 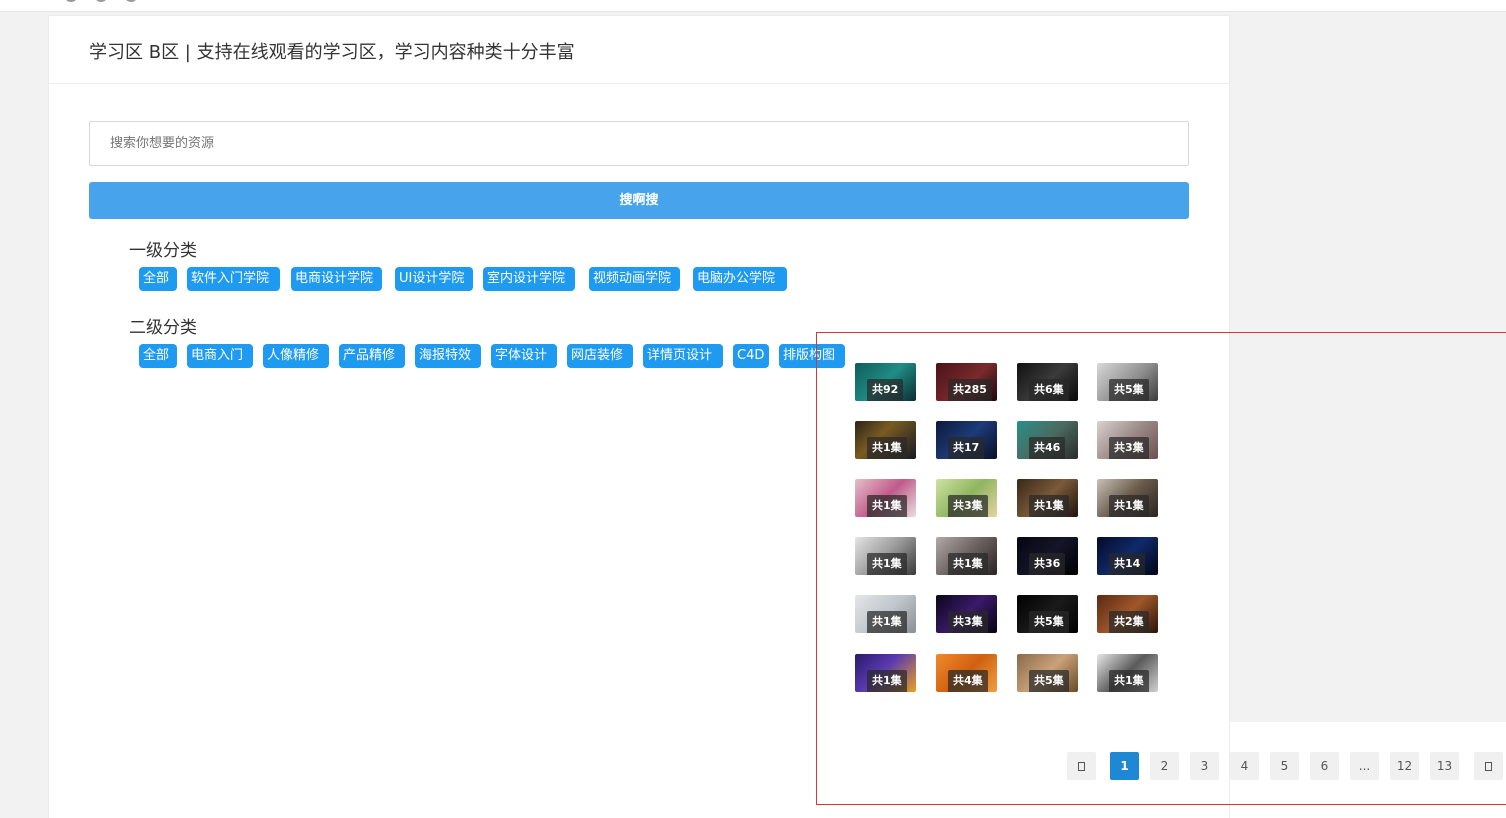 What do you see at coordinates (740, 279) in the screenshot?
I see `category-tag: 电脑办公学院` at bounding box center [740, 279].